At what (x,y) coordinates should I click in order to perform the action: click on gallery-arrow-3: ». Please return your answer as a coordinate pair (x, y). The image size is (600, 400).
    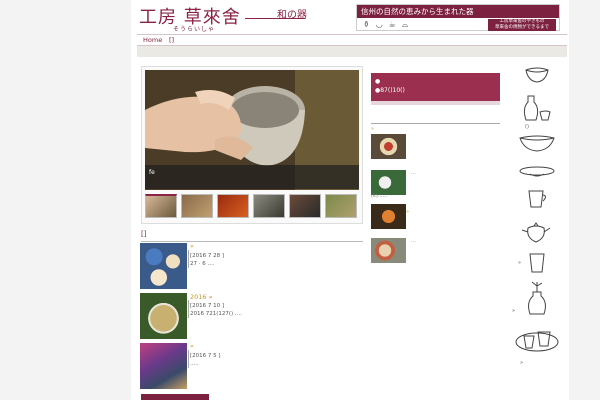
    Looking at the image, I should click on (408, 212).